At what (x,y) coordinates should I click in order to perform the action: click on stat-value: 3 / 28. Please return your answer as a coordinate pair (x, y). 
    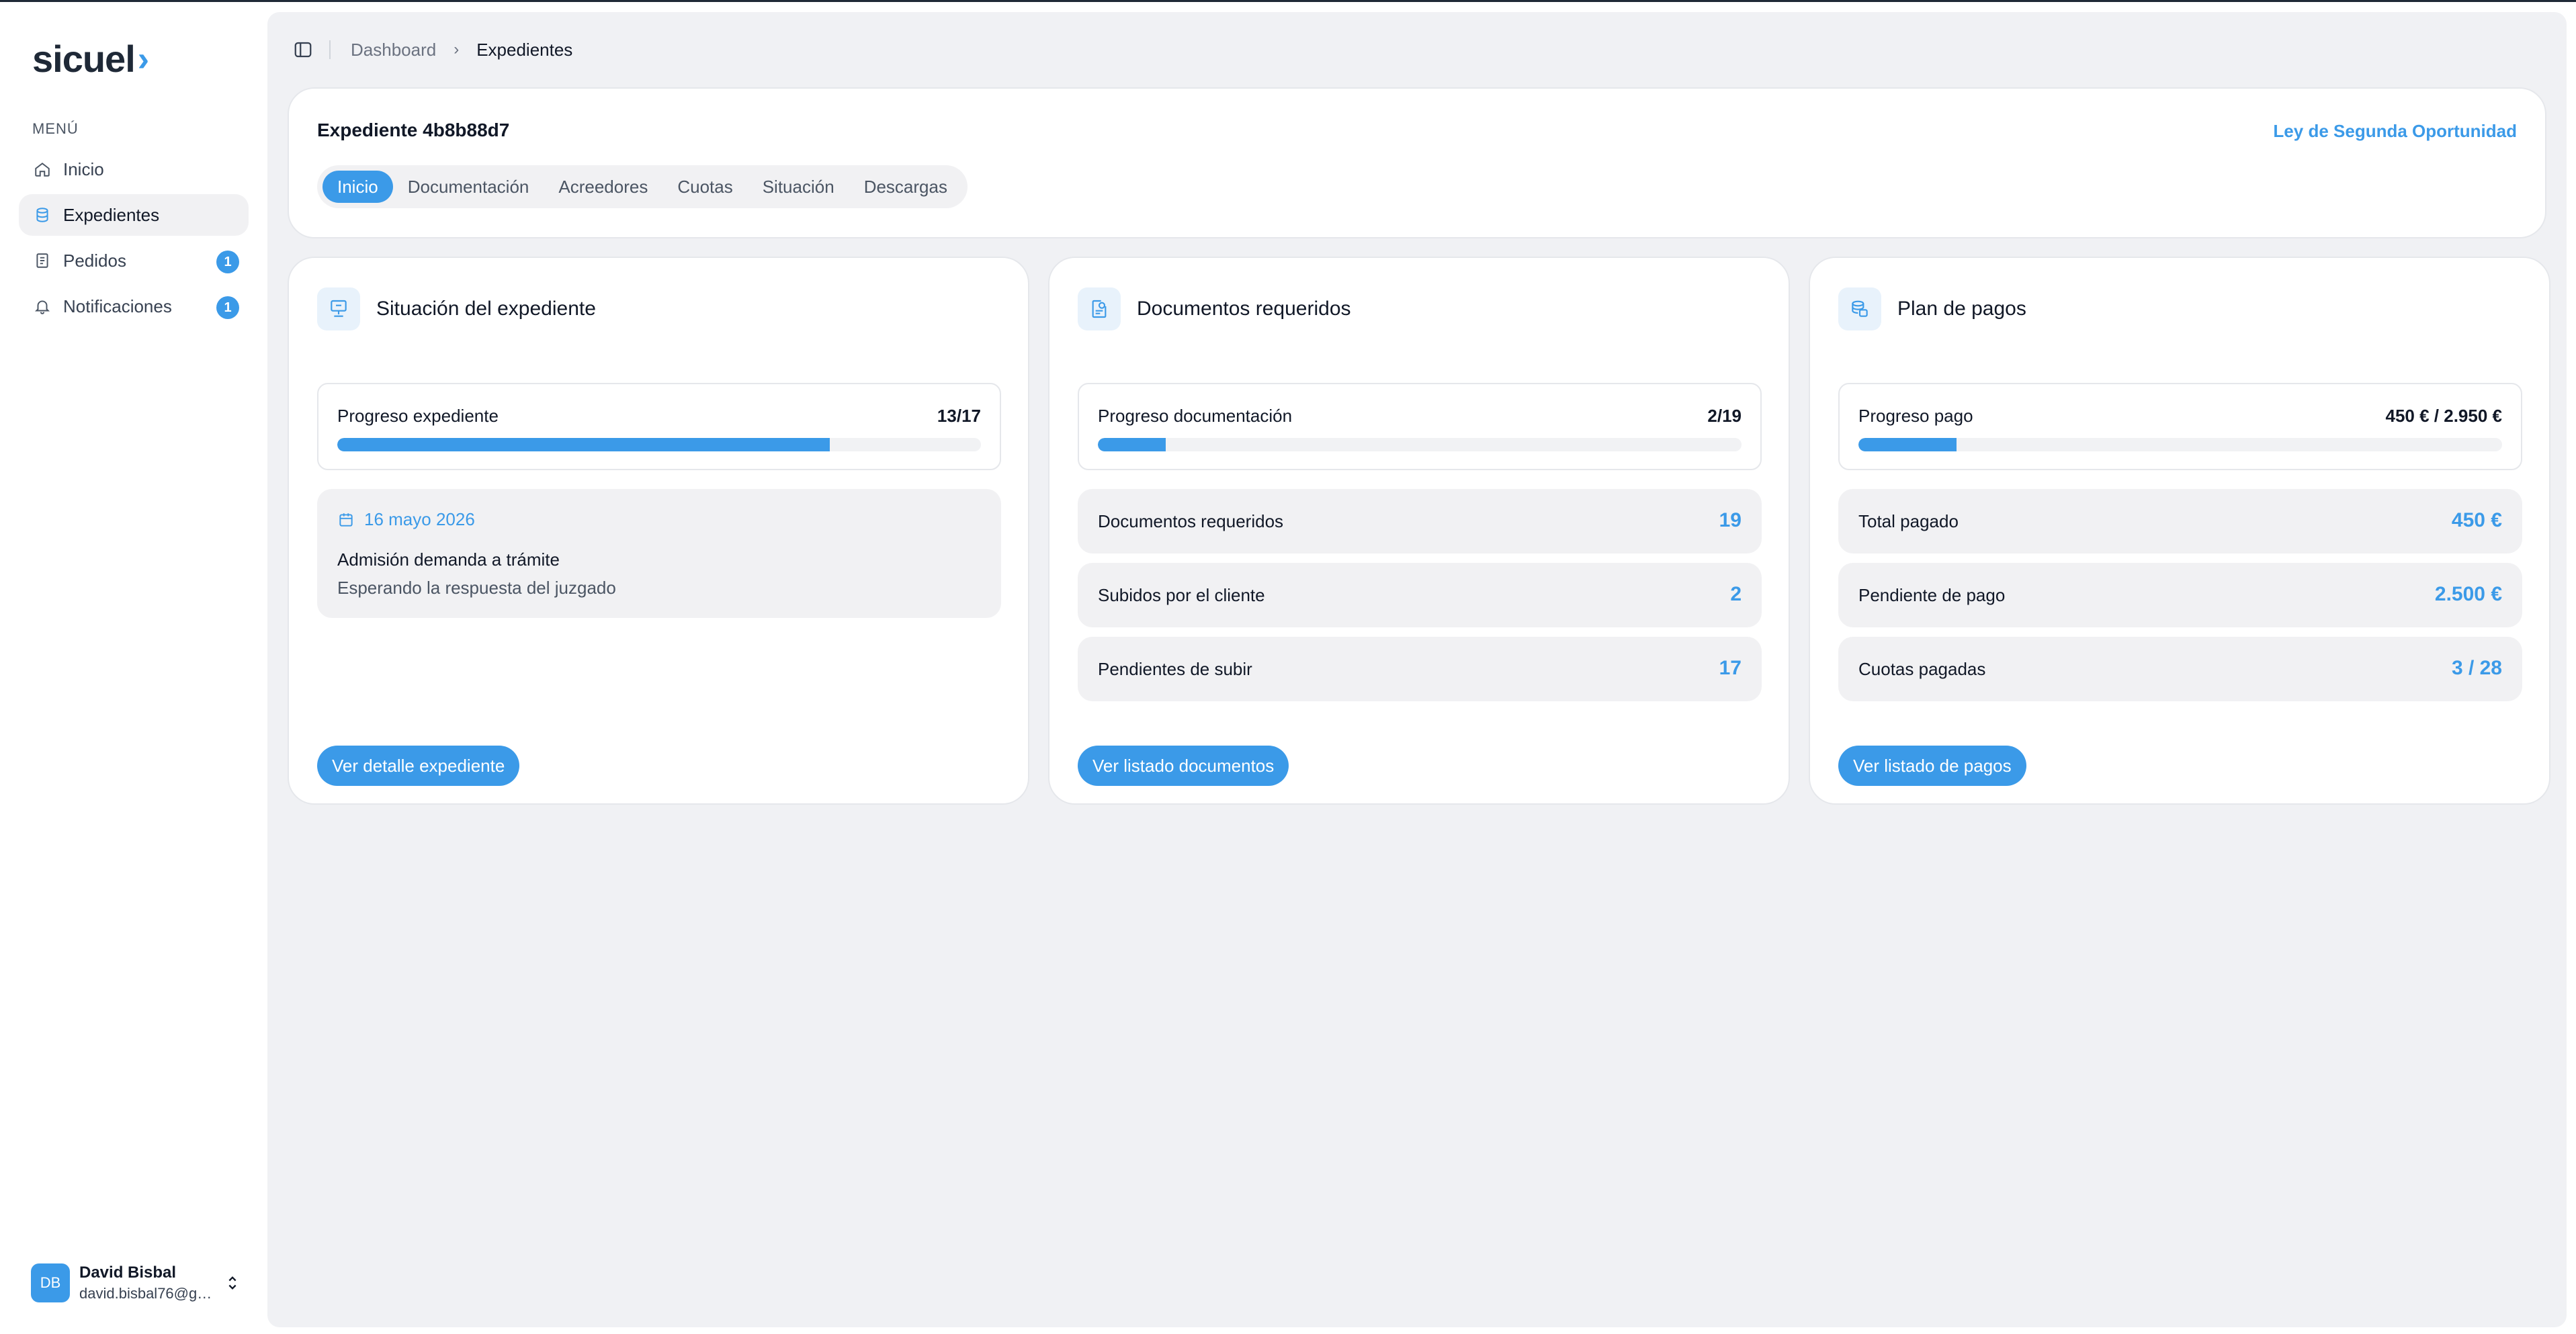
    Looking at the image, I should click on (2476, 668).